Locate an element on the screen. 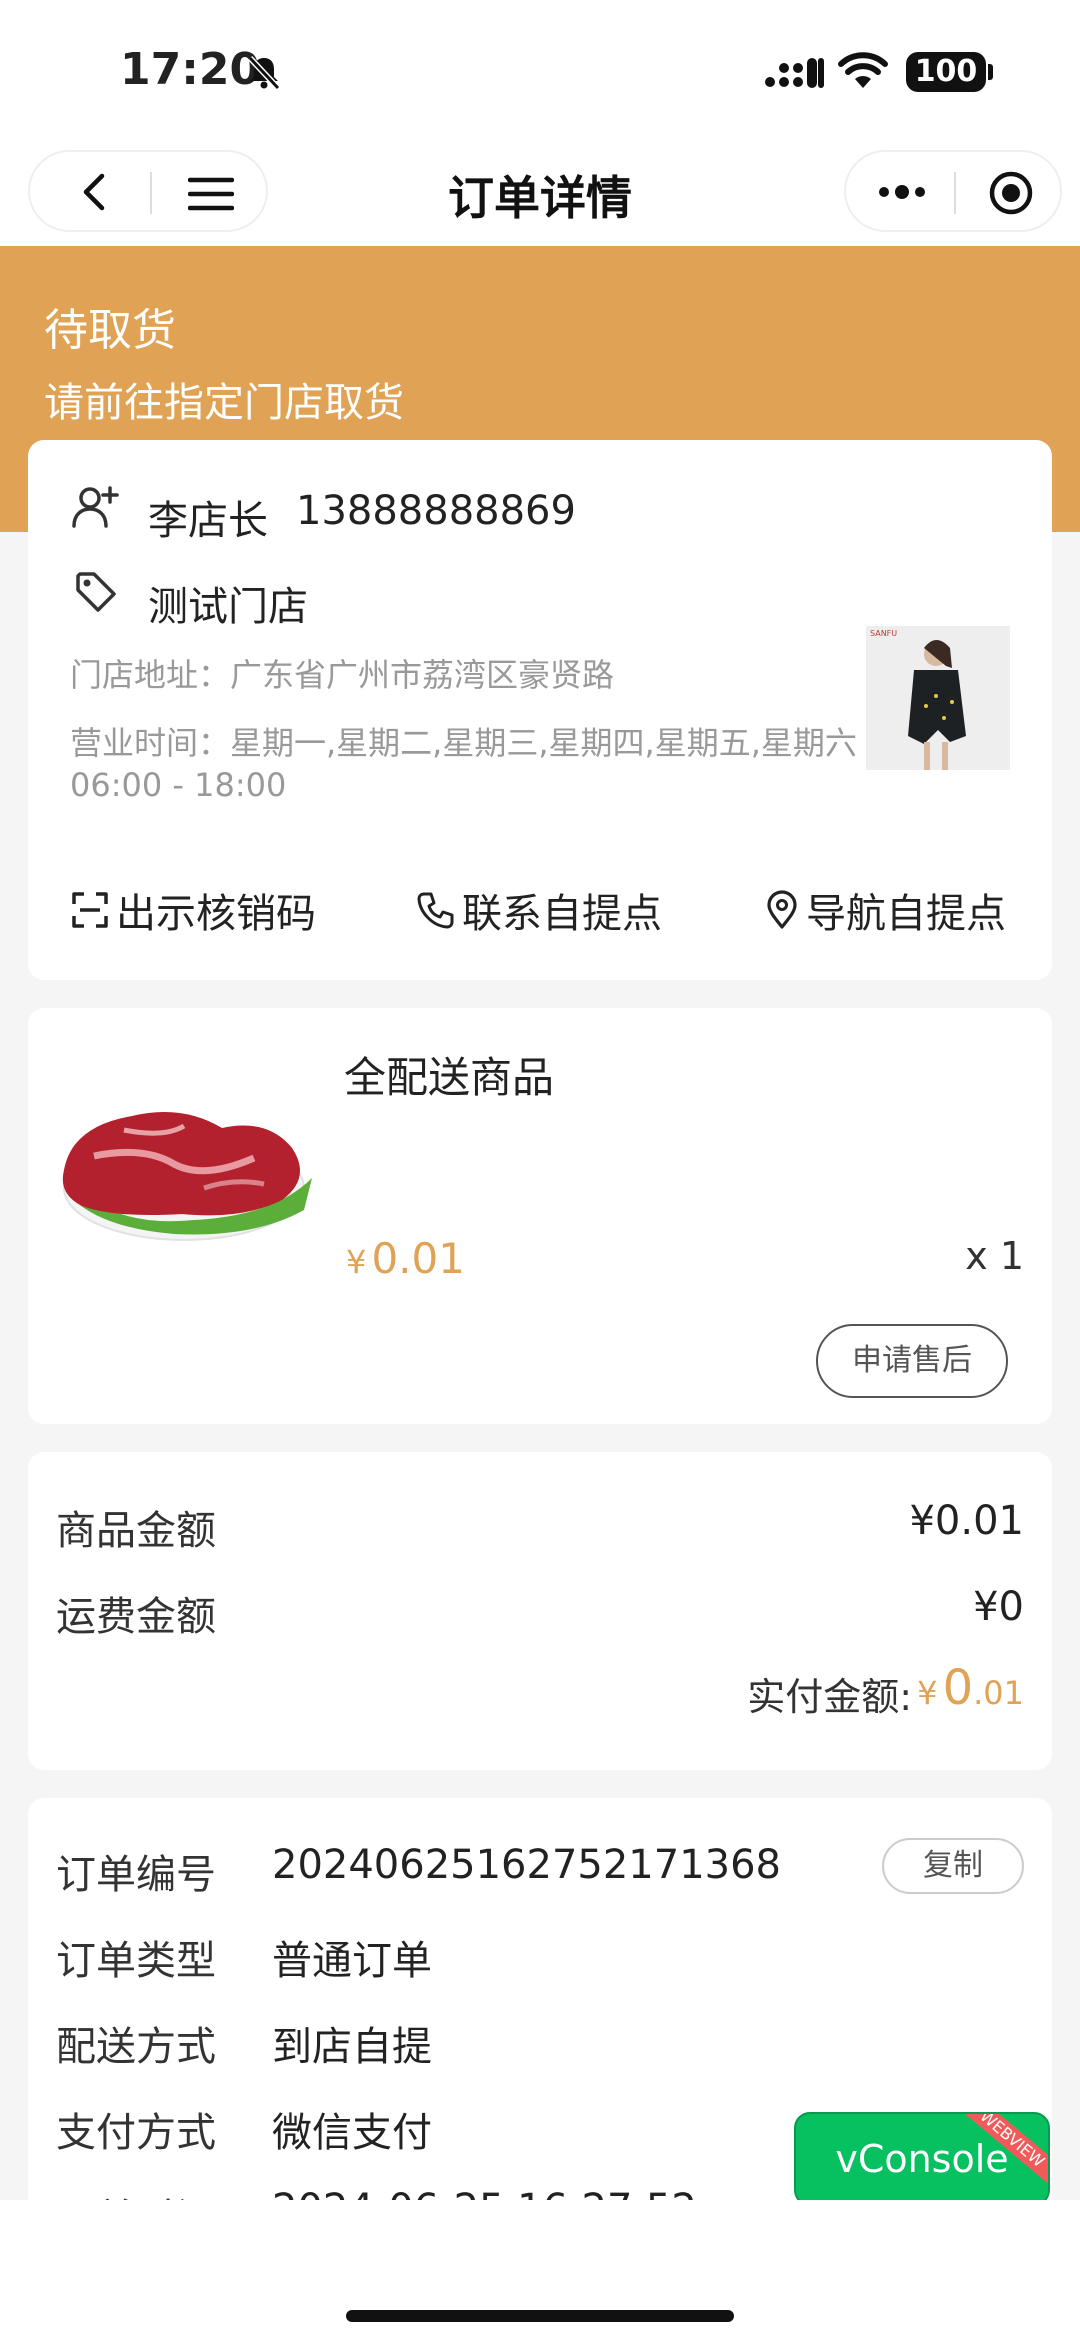 The image size is (1080, 2341). copy-order-number-button: 复制 is located at coordinates (953, 1866).